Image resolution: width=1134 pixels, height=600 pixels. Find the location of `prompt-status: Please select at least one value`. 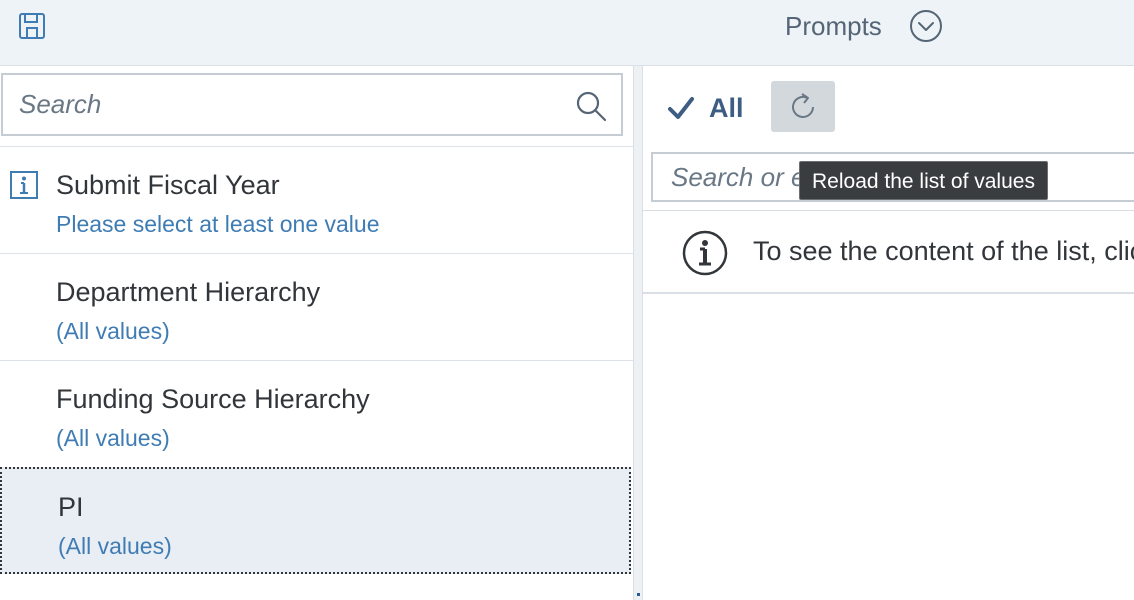

prompt-status: Please select at least one value is located at coordinates (218, 224).